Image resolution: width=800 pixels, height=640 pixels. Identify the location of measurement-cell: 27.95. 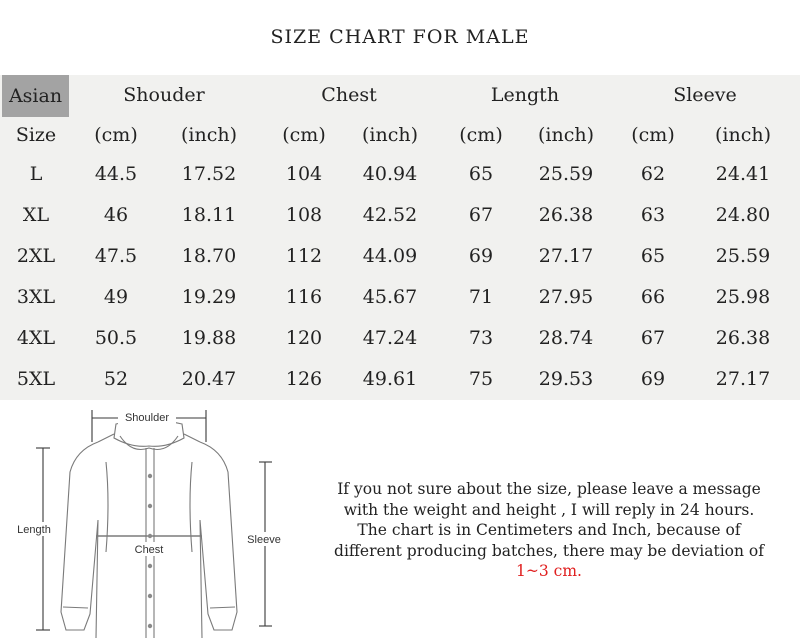
(566, 297).